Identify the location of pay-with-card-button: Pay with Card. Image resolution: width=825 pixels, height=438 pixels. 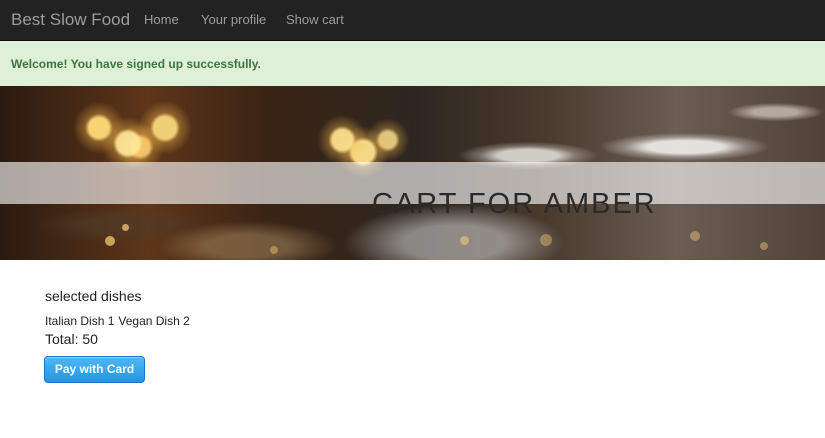
(94, 369).